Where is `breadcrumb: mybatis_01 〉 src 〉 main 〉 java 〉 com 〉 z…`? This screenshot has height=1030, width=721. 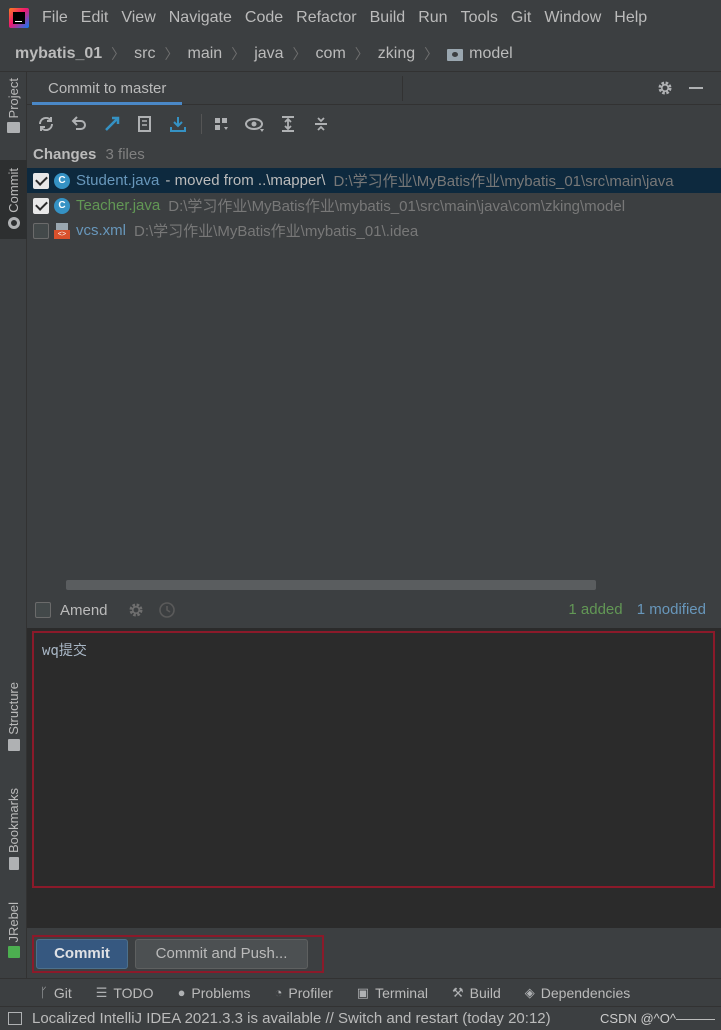
breadcrumb: mybatis_01 〉 src 〉 main 〉 java 〉 com 〉 z… is located at coordinates (360, 54).